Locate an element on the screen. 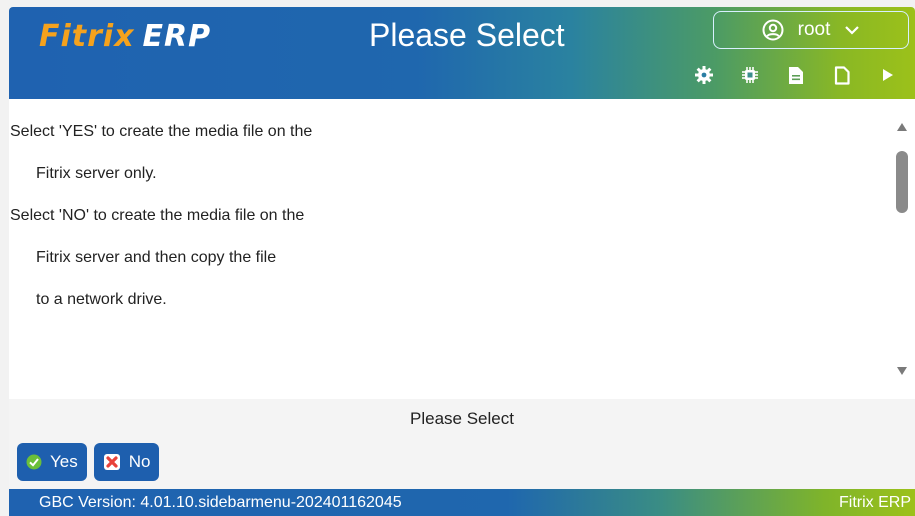  x-icon is located at coordinates (112, 462).